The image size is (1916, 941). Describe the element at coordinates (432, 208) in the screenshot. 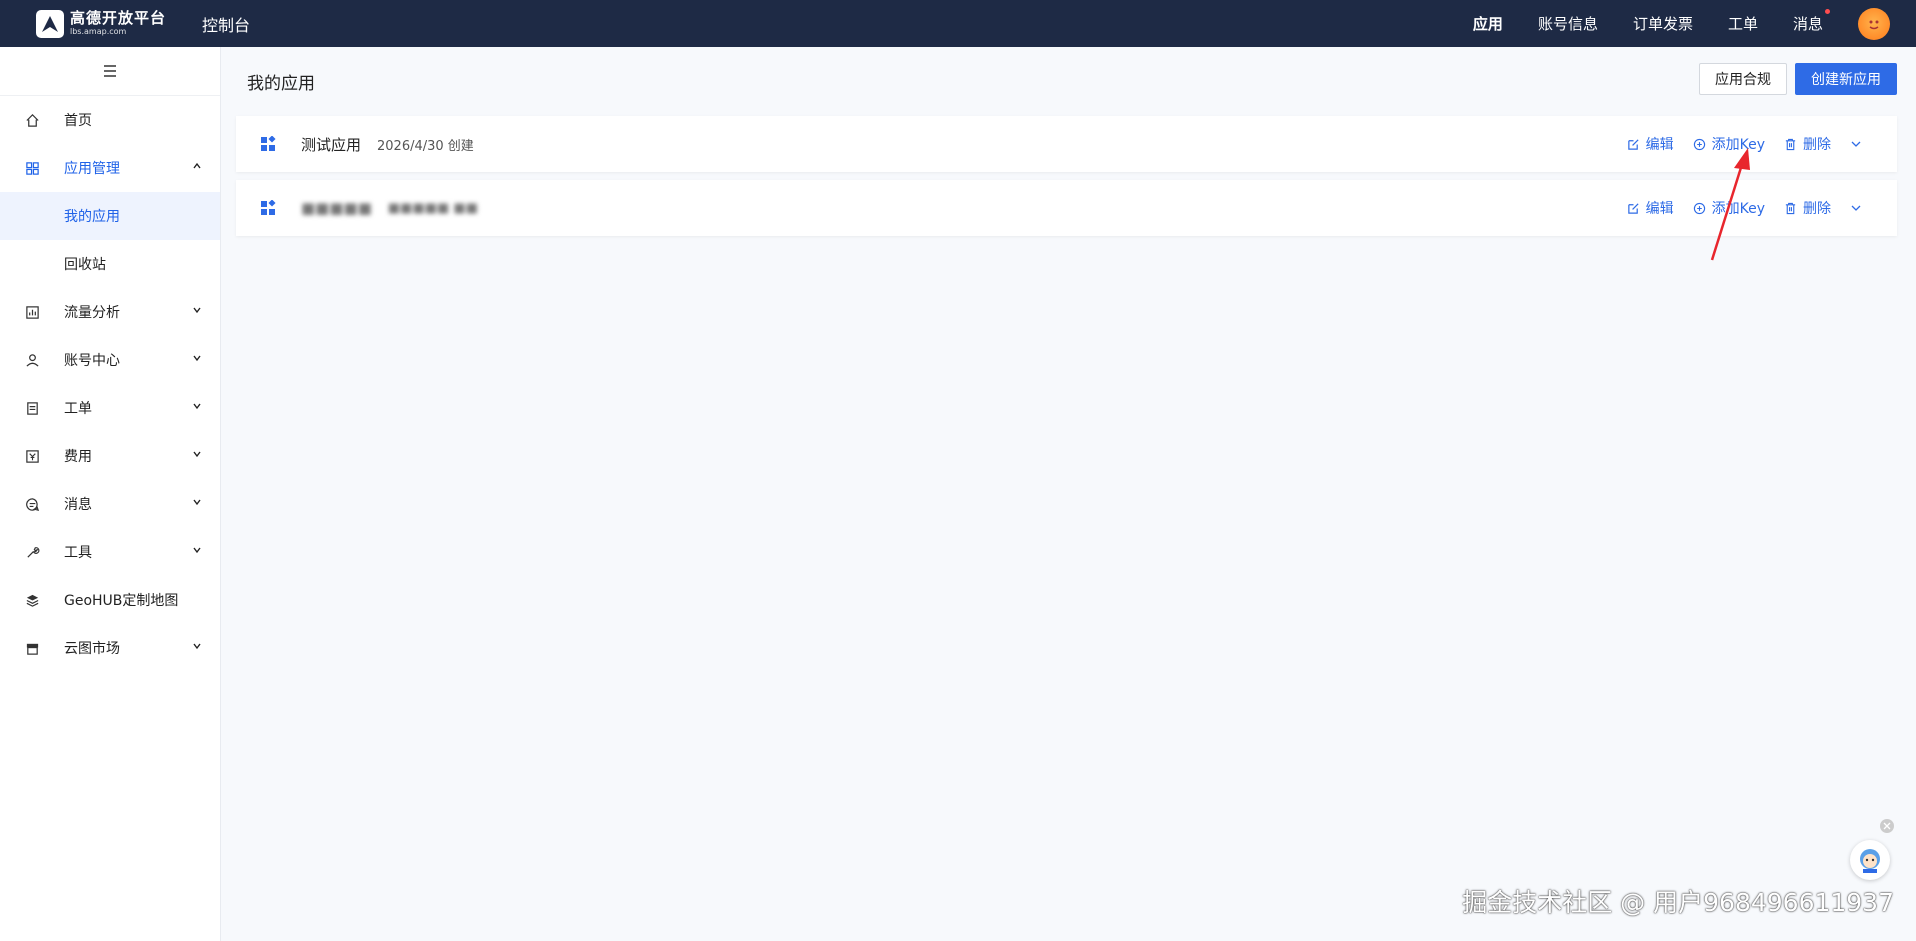

I see `app-created-date-redacted: ■■■■■ ■■` at that location.